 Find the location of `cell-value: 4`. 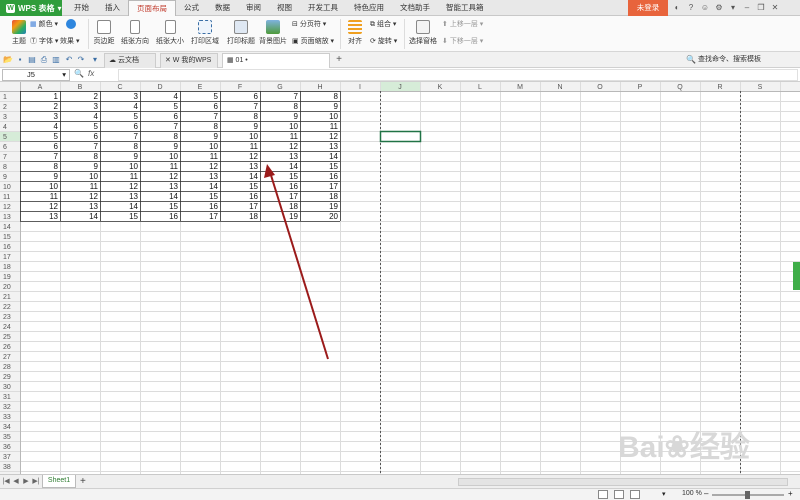

cell-value: 4 is located at coordinates (56, 126).